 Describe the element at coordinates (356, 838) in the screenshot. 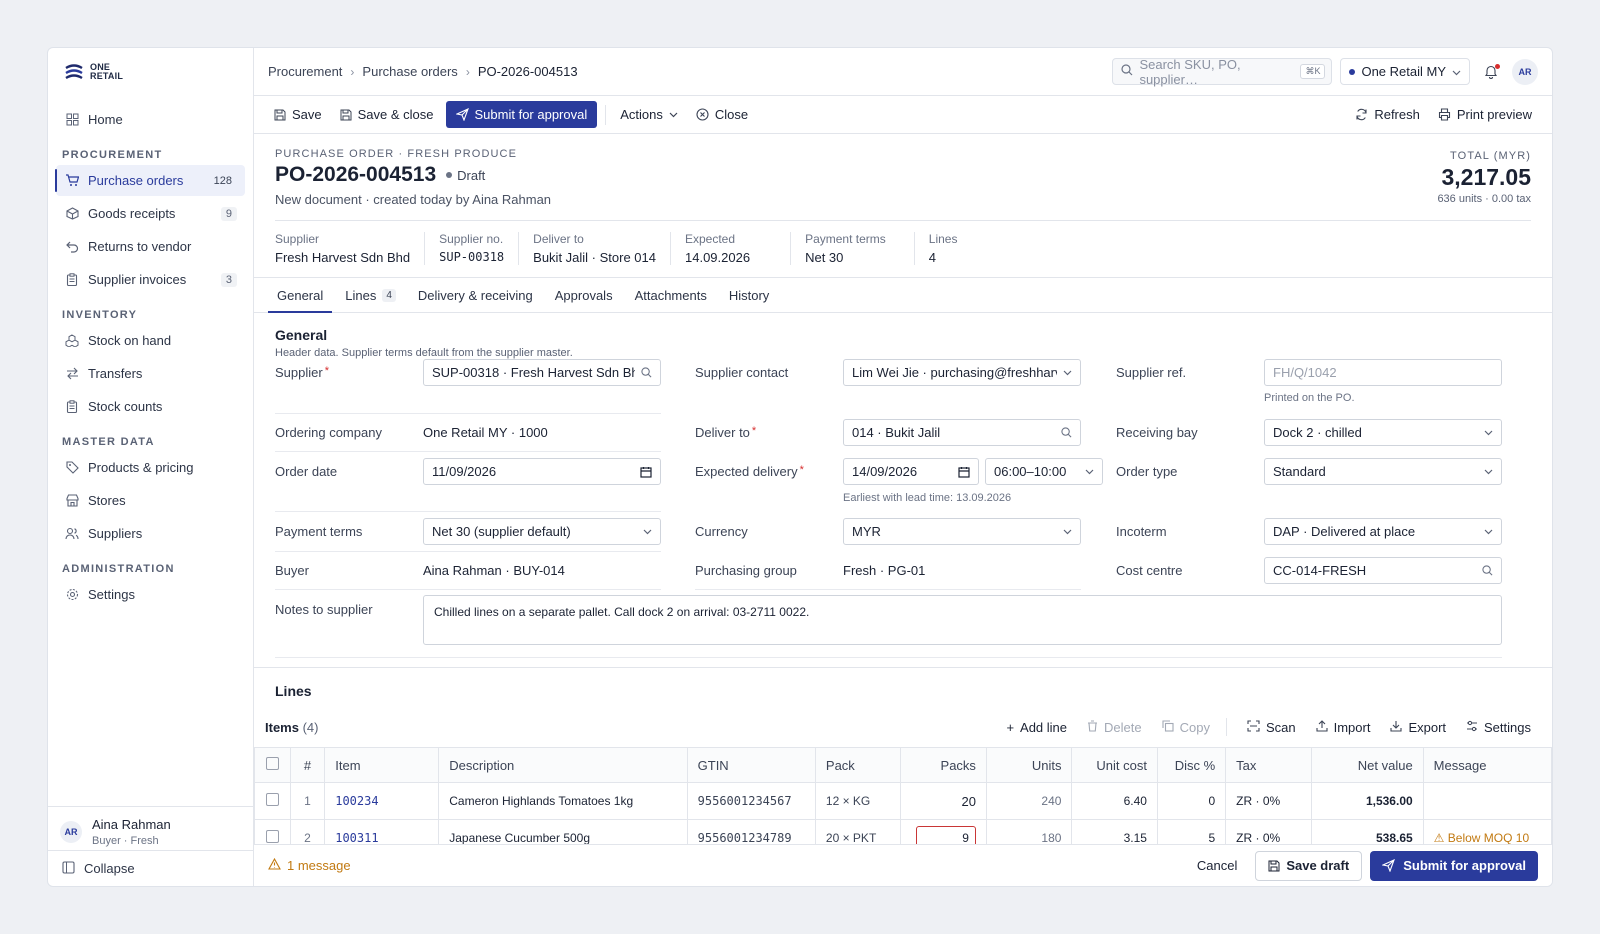

I see `item-link: 100311` at that location.